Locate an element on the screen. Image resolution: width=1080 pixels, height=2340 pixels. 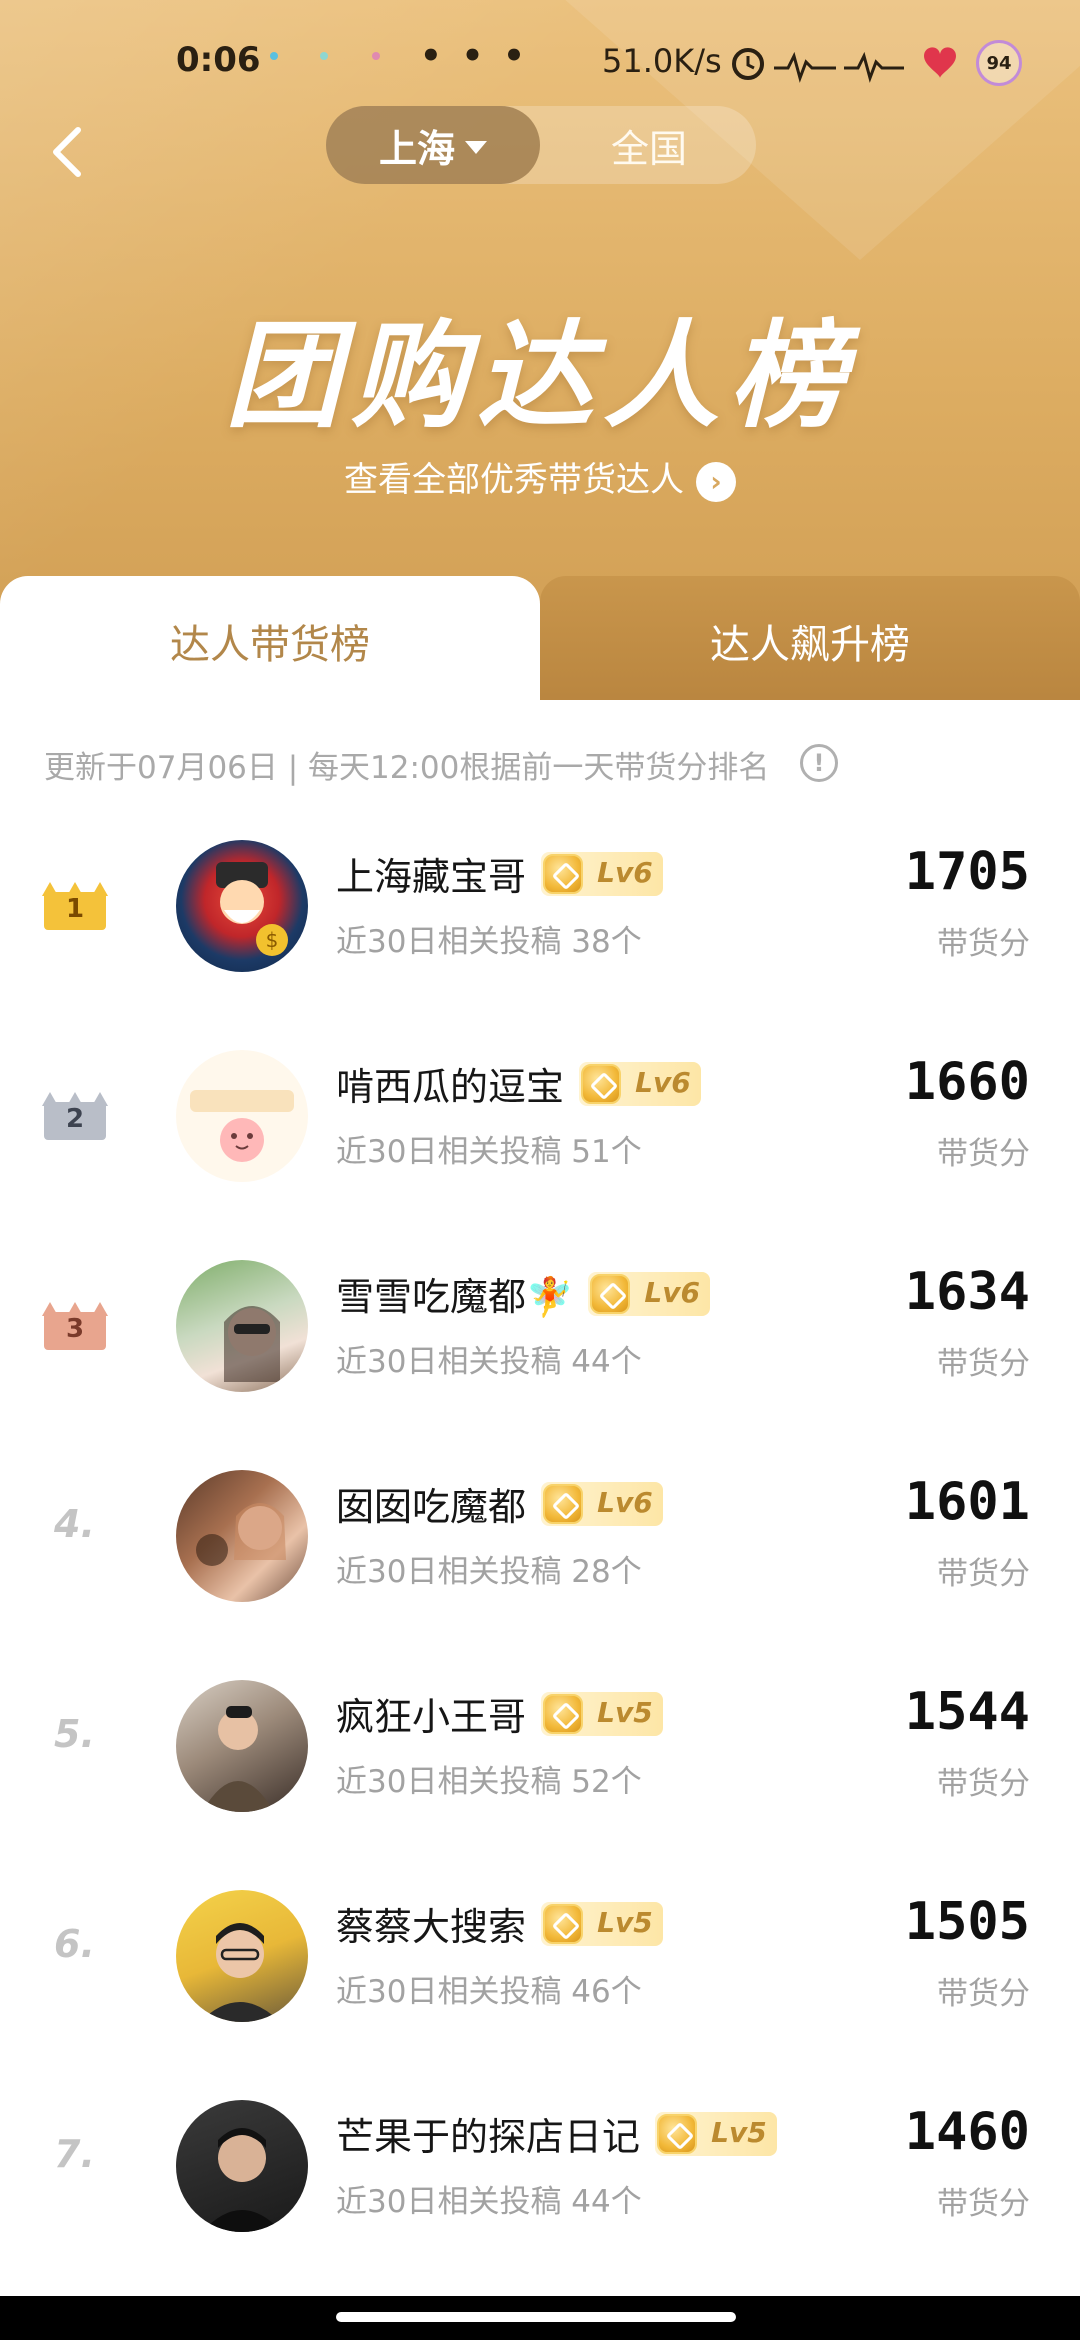
city-option-selected: 上海 is located at coordinates (433, 145).